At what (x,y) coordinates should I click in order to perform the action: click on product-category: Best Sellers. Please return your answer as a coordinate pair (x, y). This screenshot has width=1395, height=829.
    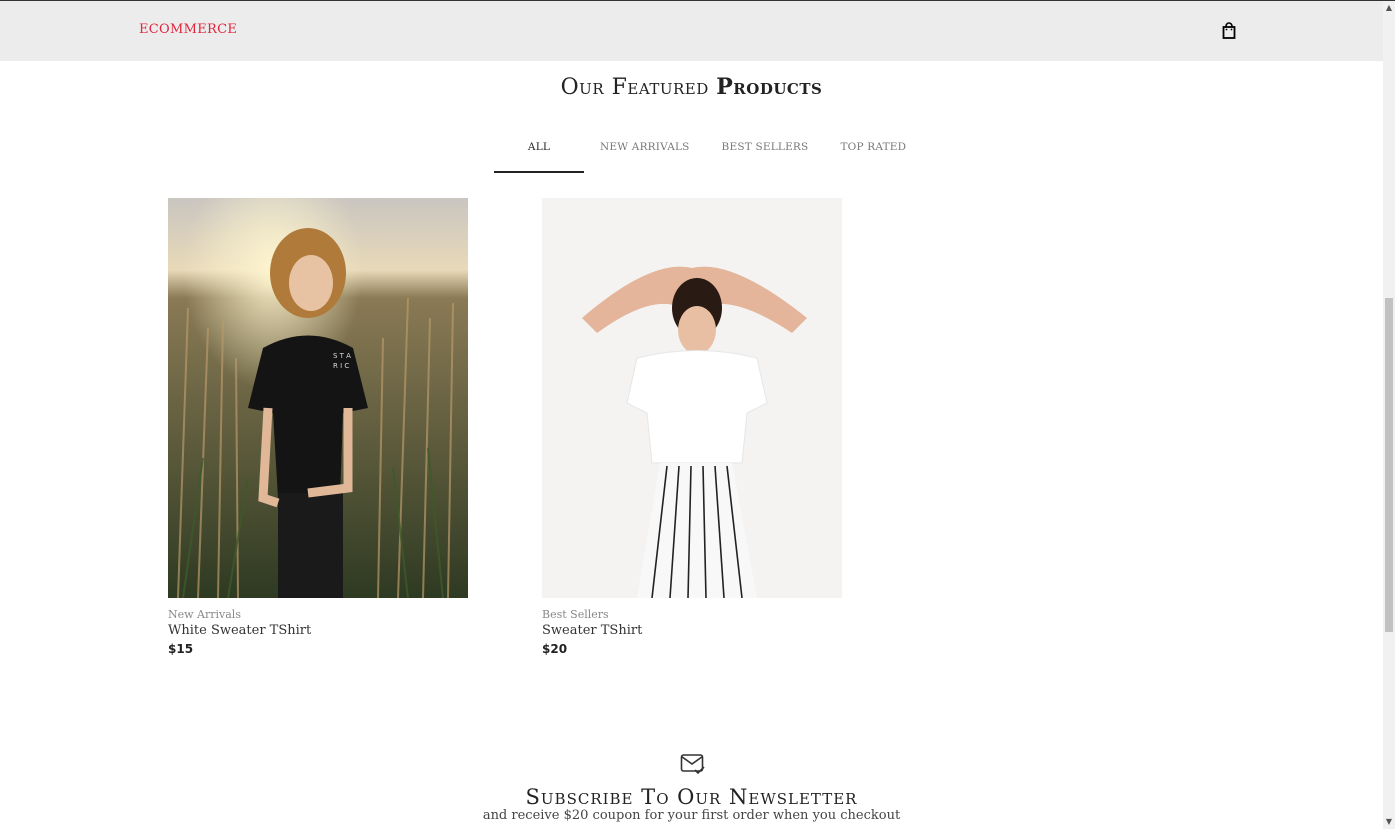
    Looking at the image, I should click on (575, 614).